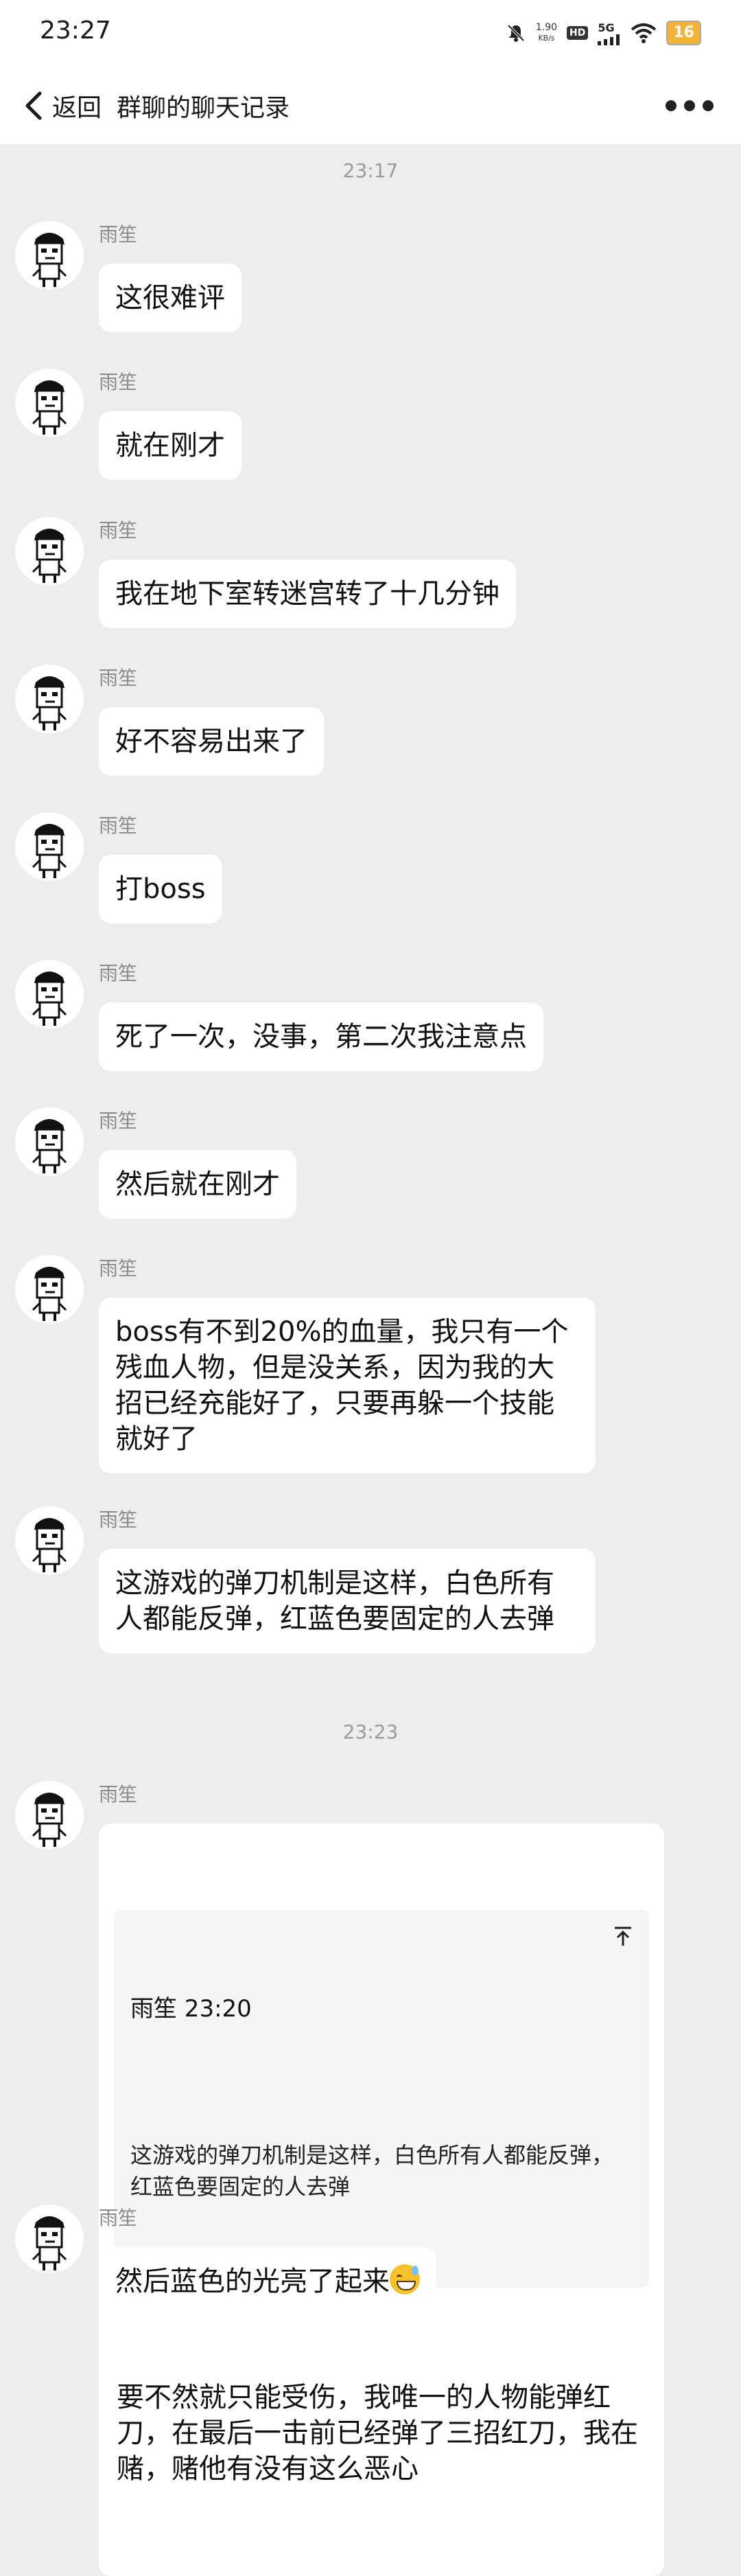 The width and height of the screenshot is (741, 2576). I want to click on message-bubble: 打boss, so click(160, 889).